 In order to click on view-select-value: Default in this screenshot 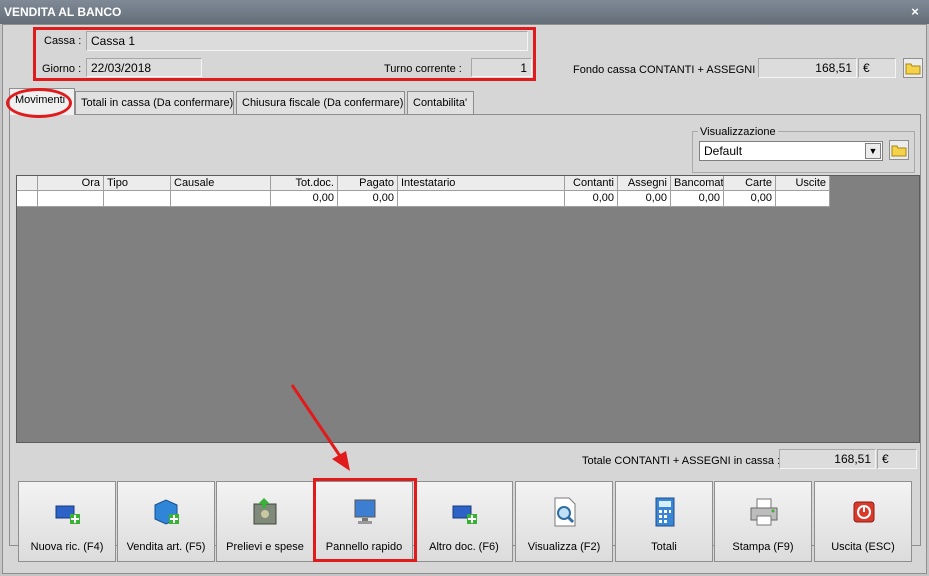, I will do `click(723, 151)`.